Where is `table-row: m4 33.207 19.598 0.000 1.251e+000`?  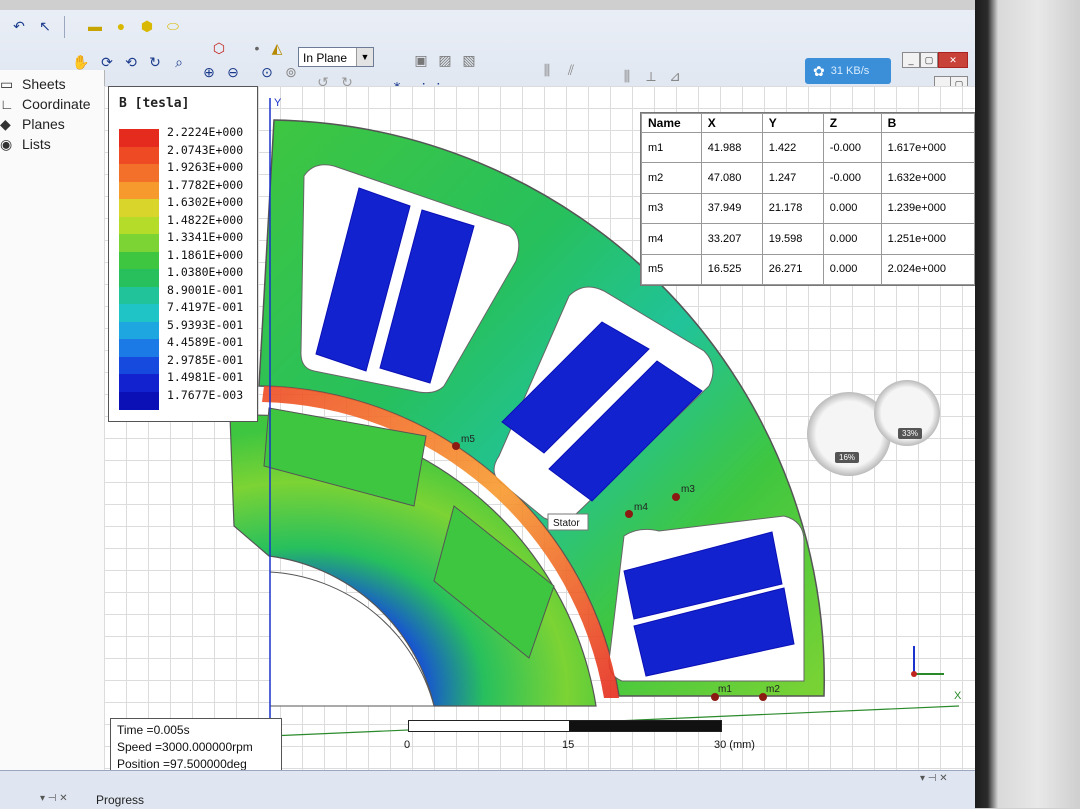
table-row: m4 33.207 19.598 0.000 1.251e+000 is located at coordinates (808, 239).